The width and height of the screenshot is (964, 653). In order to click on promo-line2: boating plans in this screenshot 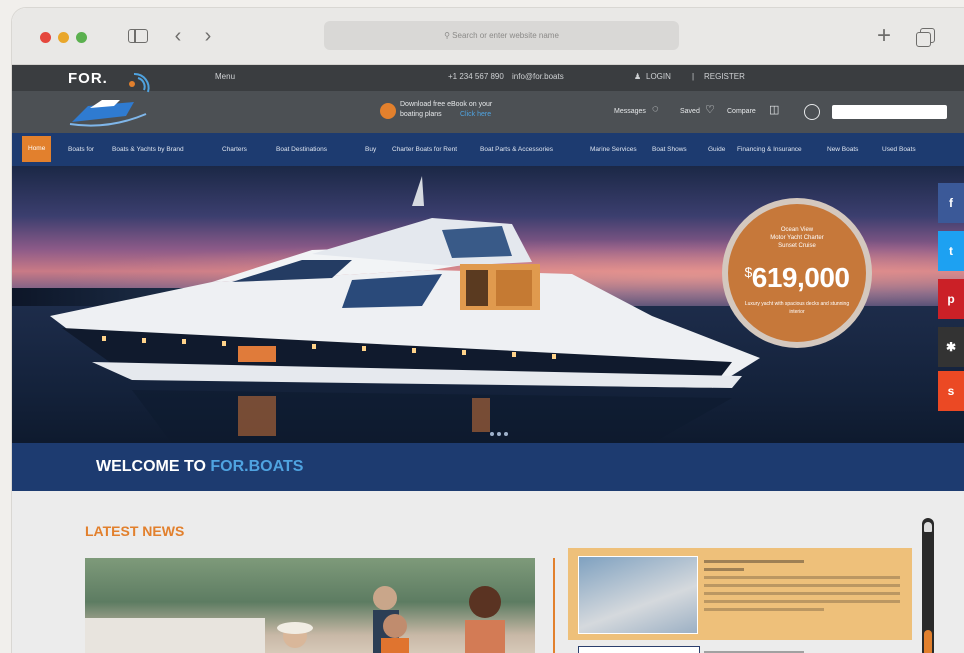, I will do `click(421, 114)`.